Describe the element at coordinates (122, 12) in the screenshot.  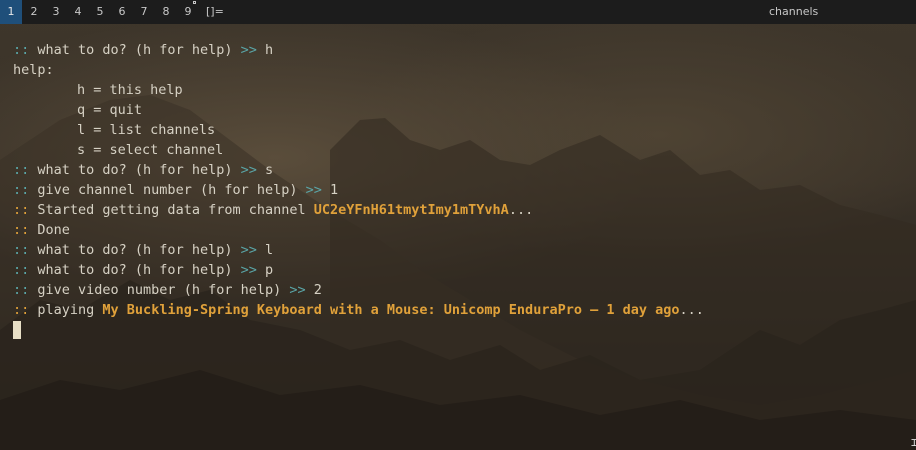
I see `workspace-tag-6: 6` at that location.